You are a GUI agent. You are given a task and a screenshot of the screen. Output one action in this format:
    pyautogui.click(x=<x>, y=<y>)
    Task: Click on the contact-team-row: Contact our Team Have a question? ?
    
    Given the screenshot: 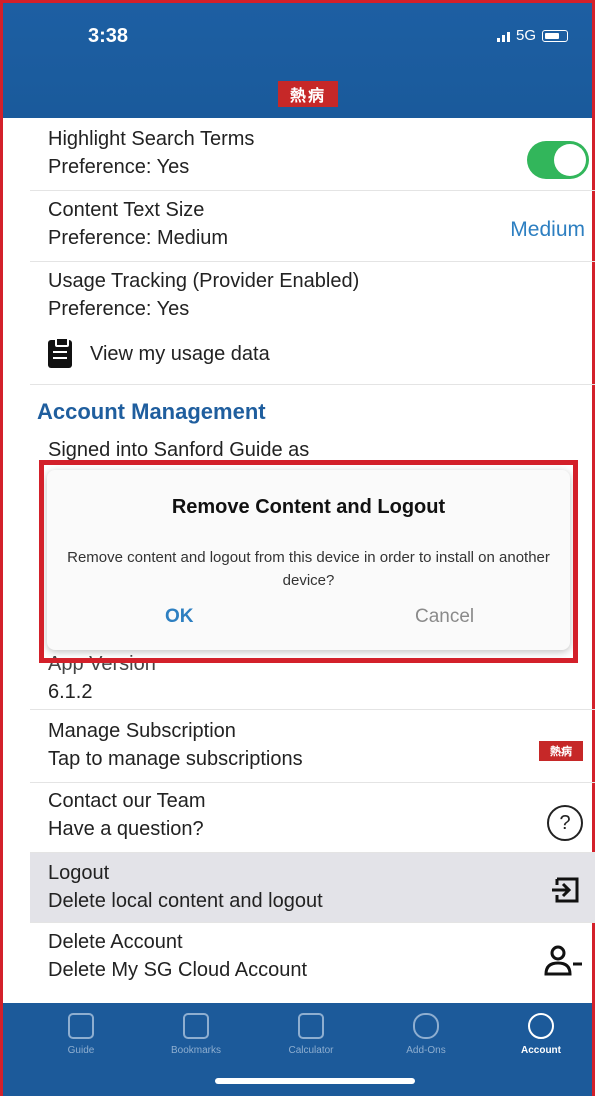 What is the action you would take?
    pyautogui.click(x=312, y=820)
    